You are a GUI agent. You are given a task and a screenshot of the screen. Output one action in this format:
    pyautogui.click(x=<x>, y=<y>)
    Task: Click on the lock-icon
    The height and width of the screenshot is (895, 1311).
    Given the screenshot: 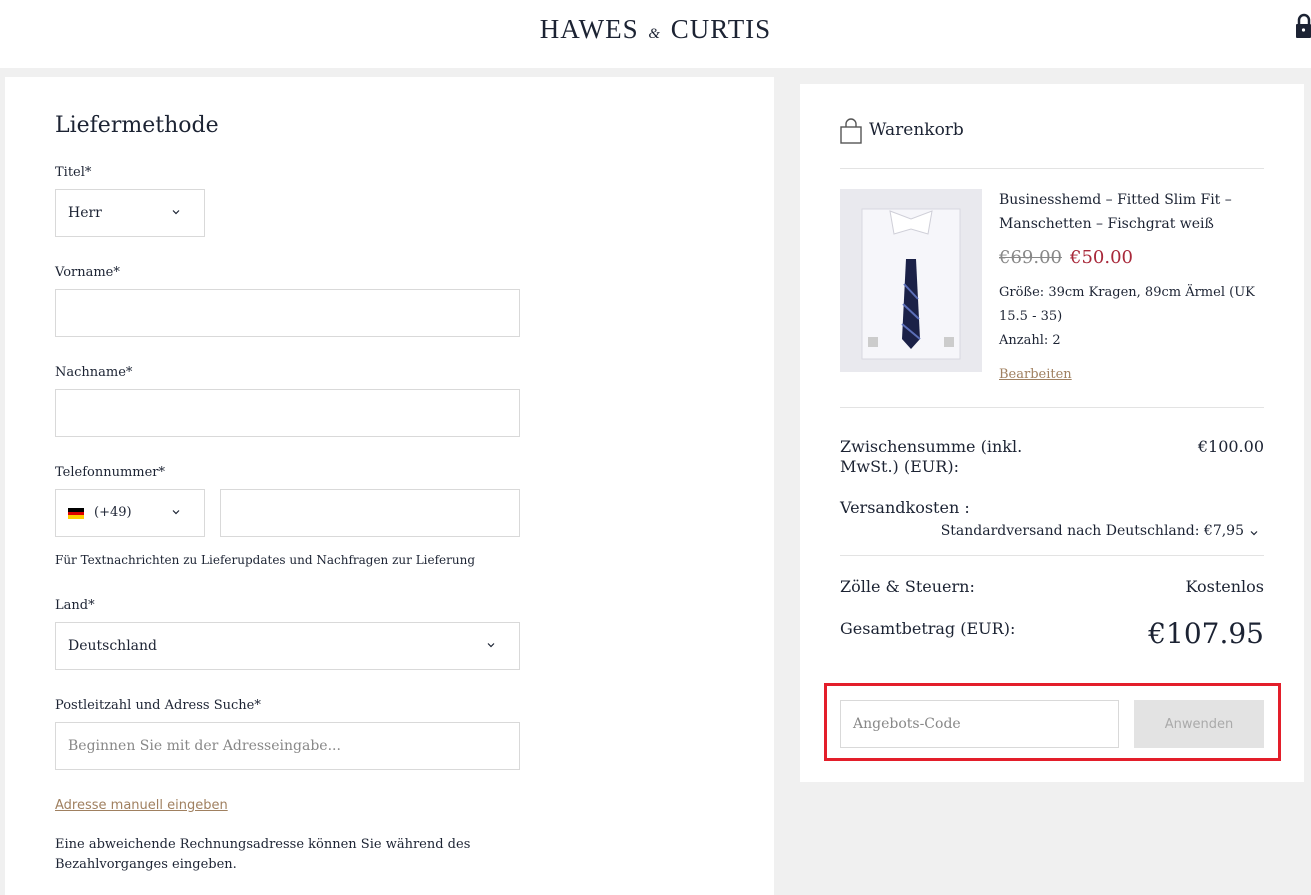 What is the action you would take?
    pyautogui.click(x=1303, y=25)
    